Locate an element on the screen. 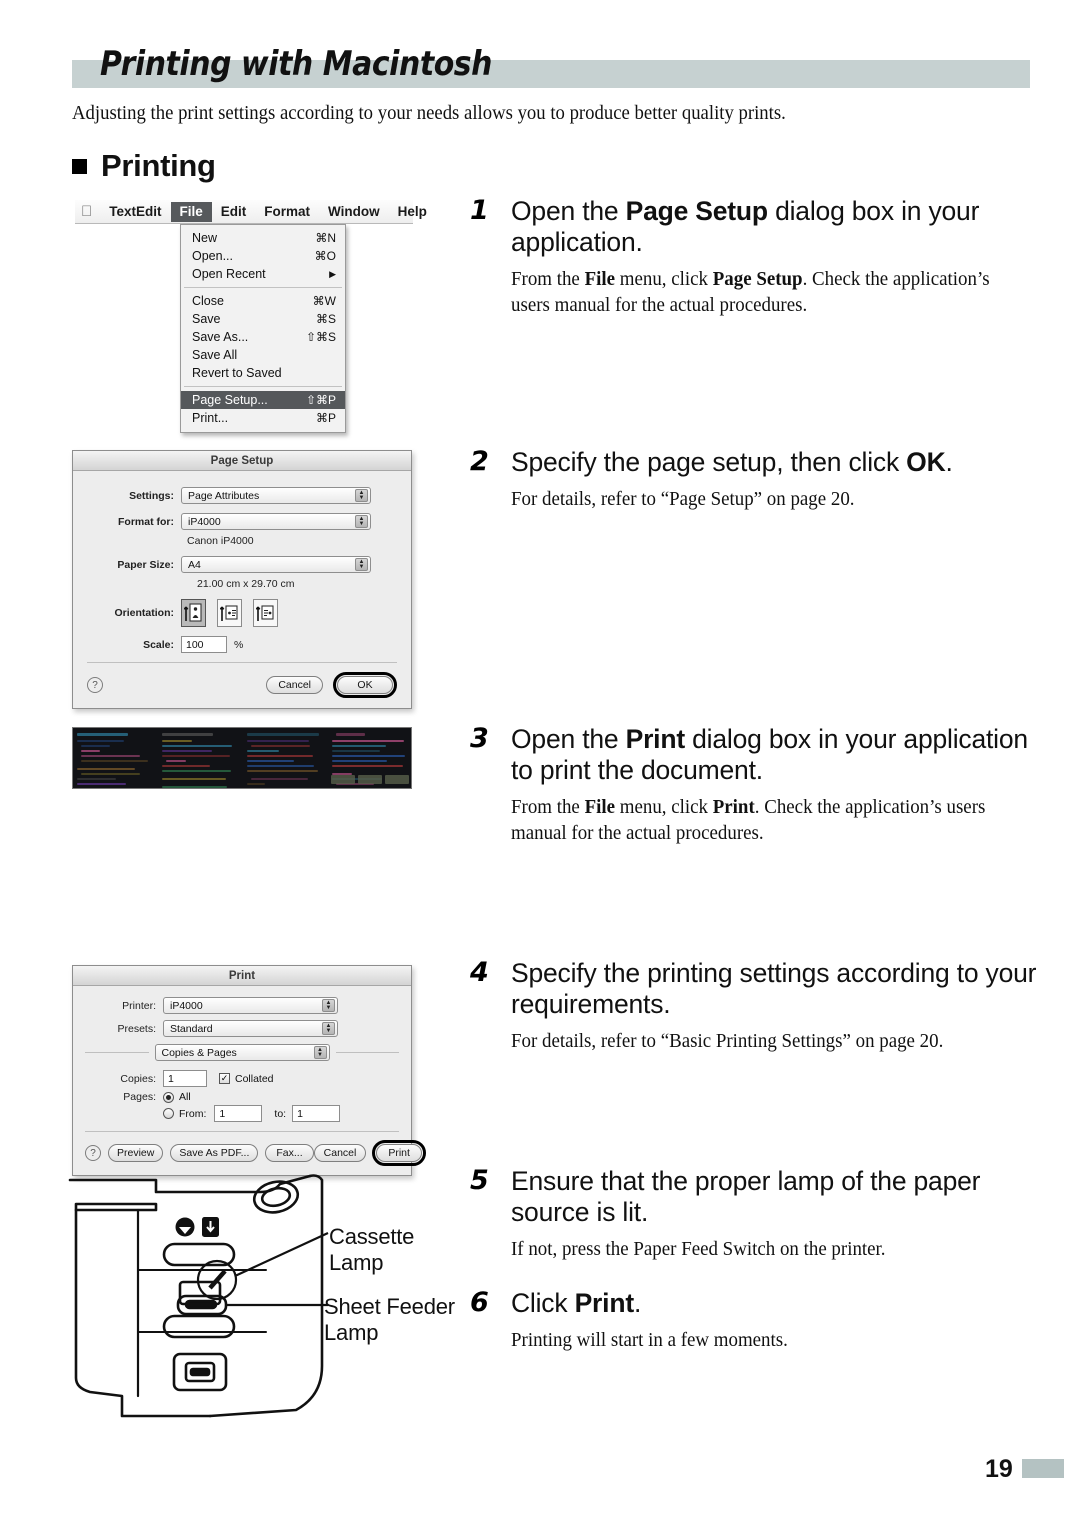 The height and width of the screenshot is (1529, 1080). dialog-divider is located at coordinates (242, 662).